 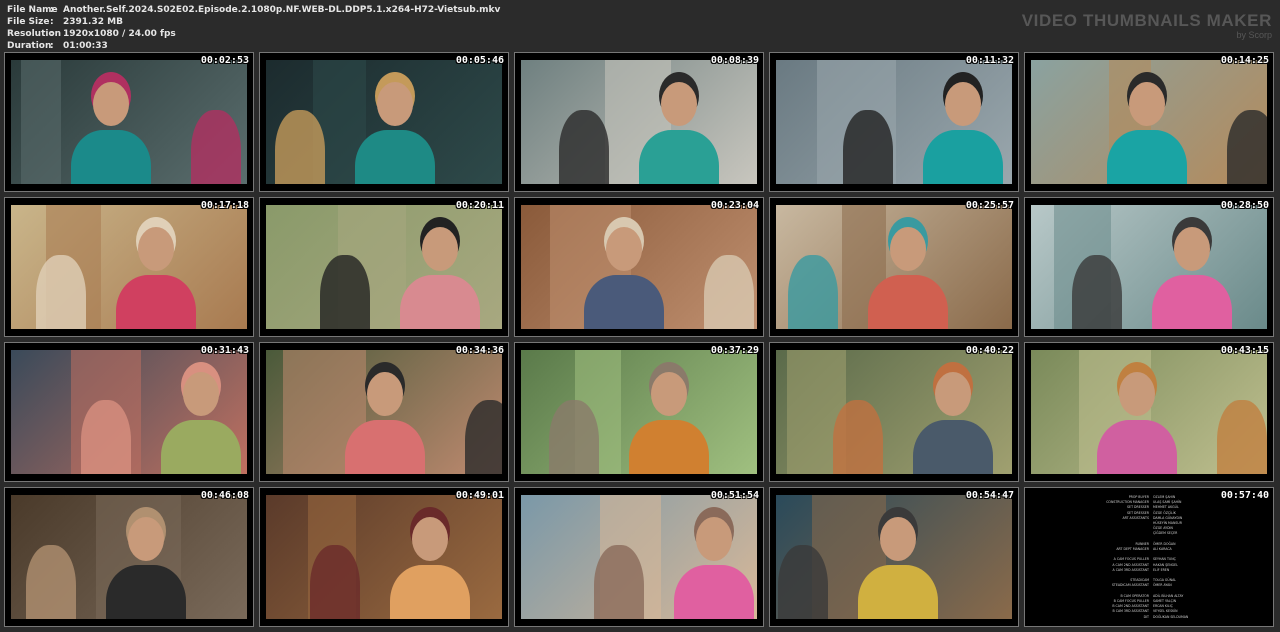 What do you see at coordinates (224, 205) in the screenshot?
I see `timestamp-label: 00:17:18` at bounding box center [224, 205].